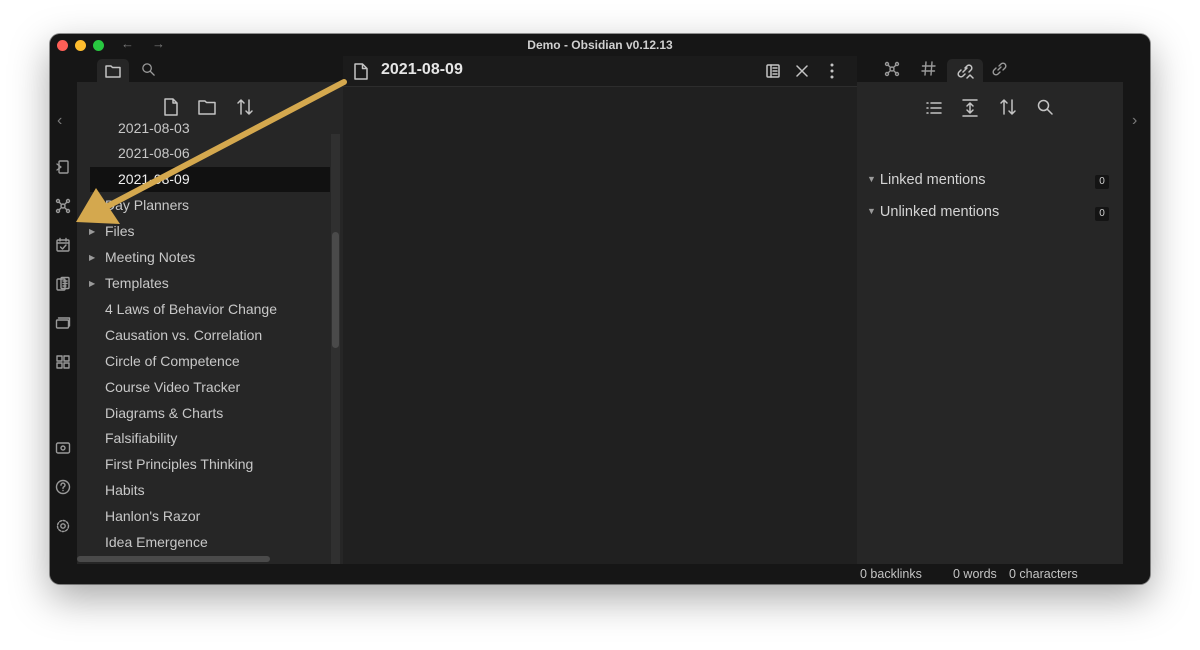 The height and width of the screenshot is (650, 1200). I want to click on tree-item-folder: ▶ Meeting Notes, so click(202, 257).